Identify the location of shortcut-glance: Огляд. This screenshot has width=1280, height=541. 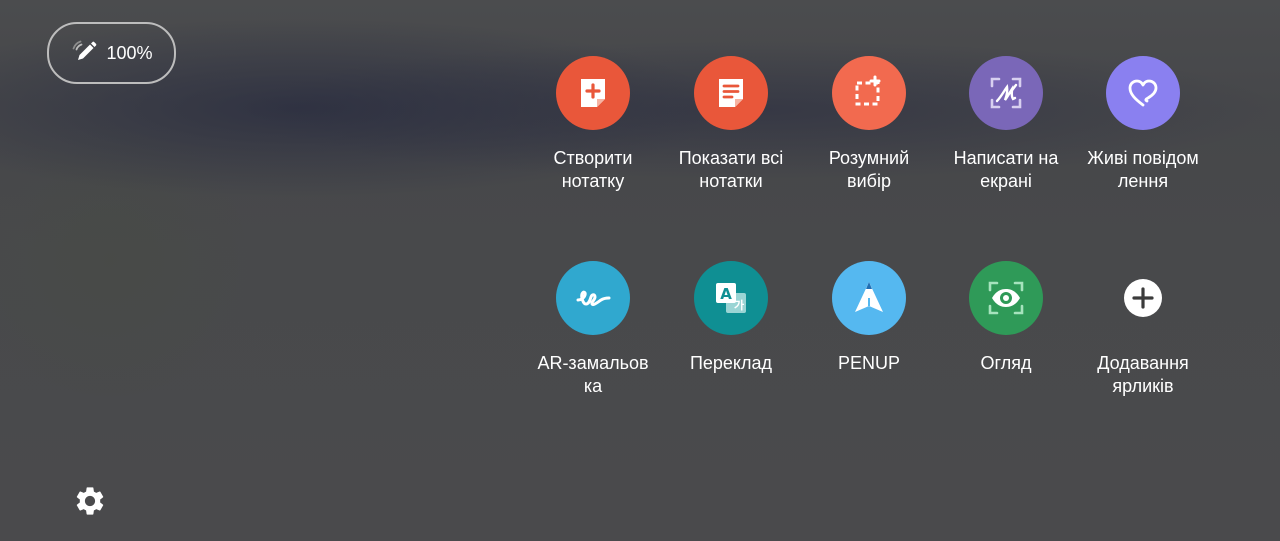
(1006, 318).